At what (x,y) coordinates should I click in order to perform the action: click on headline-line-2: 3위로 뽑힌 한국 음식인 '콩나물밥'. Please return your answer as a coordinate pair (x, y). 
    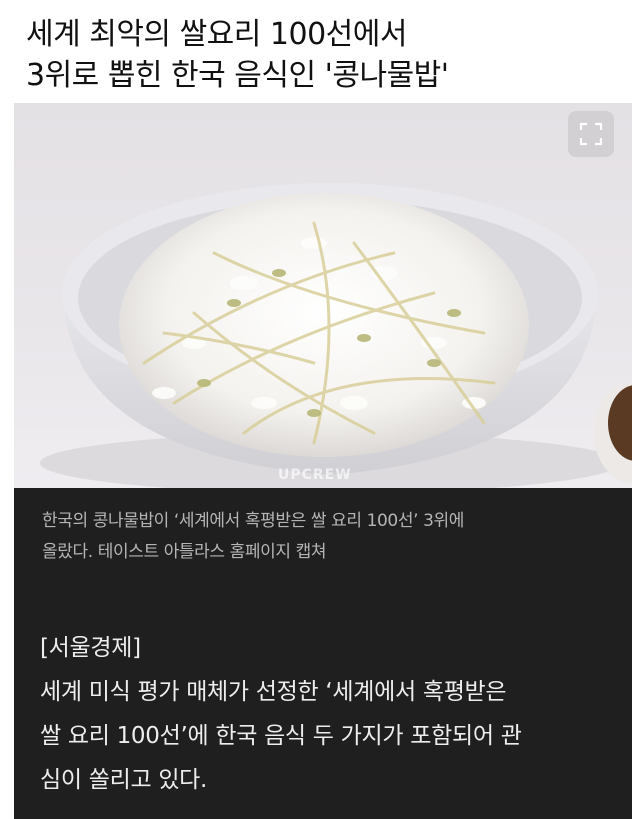
    Looking at the image, I should click on (237, 75).